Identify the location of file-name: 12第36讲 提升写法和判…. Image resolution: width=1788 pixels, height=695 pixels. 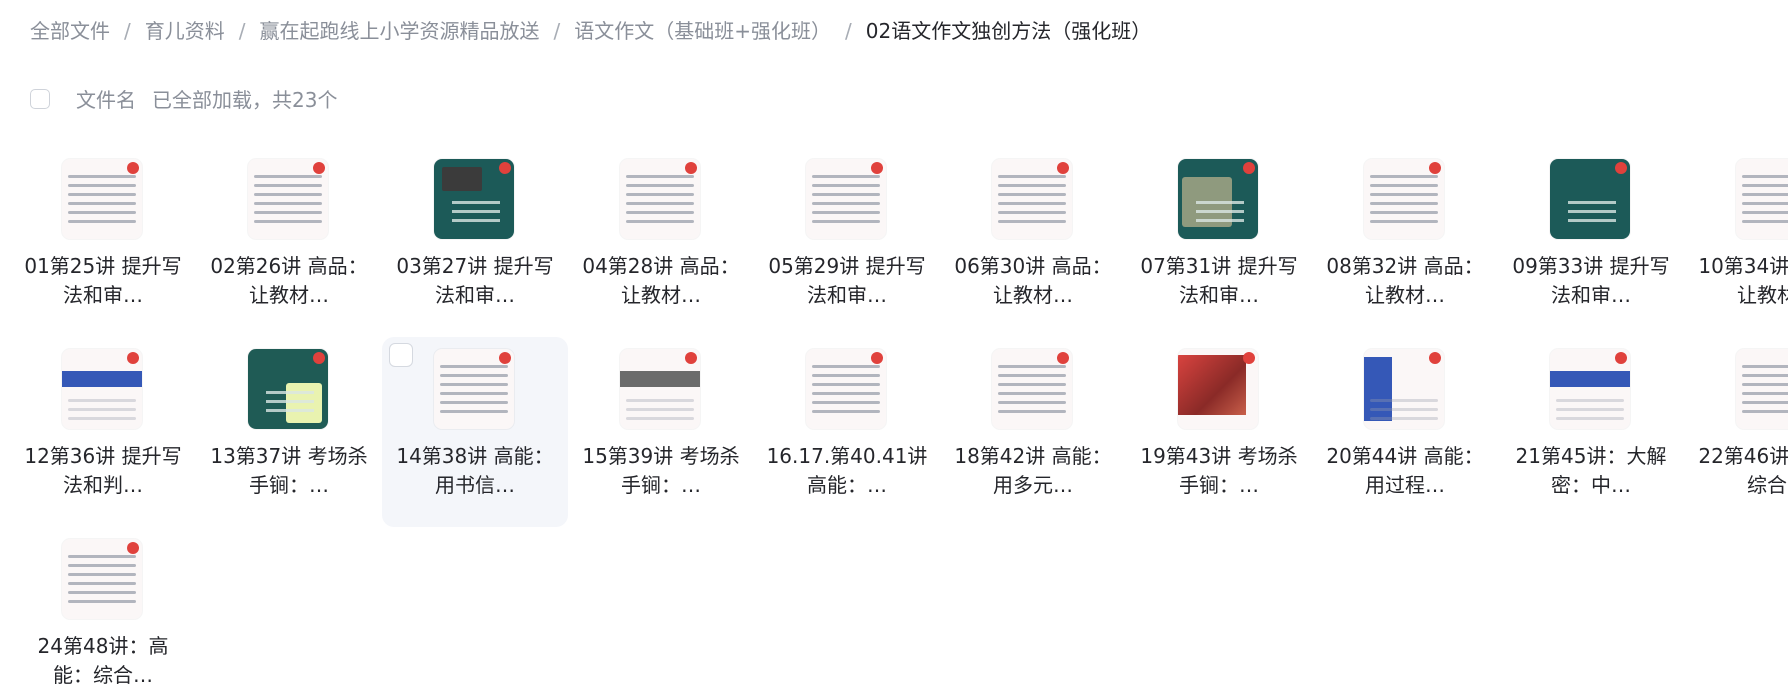
(103, 470).